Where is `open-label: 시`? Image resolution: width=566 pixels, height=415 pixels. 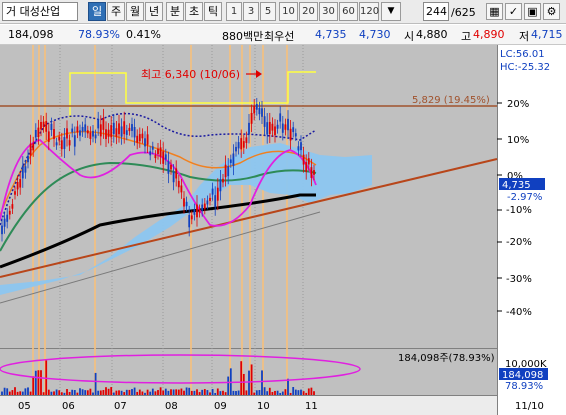
open-label: 시 is located at coordinates (409, 36).